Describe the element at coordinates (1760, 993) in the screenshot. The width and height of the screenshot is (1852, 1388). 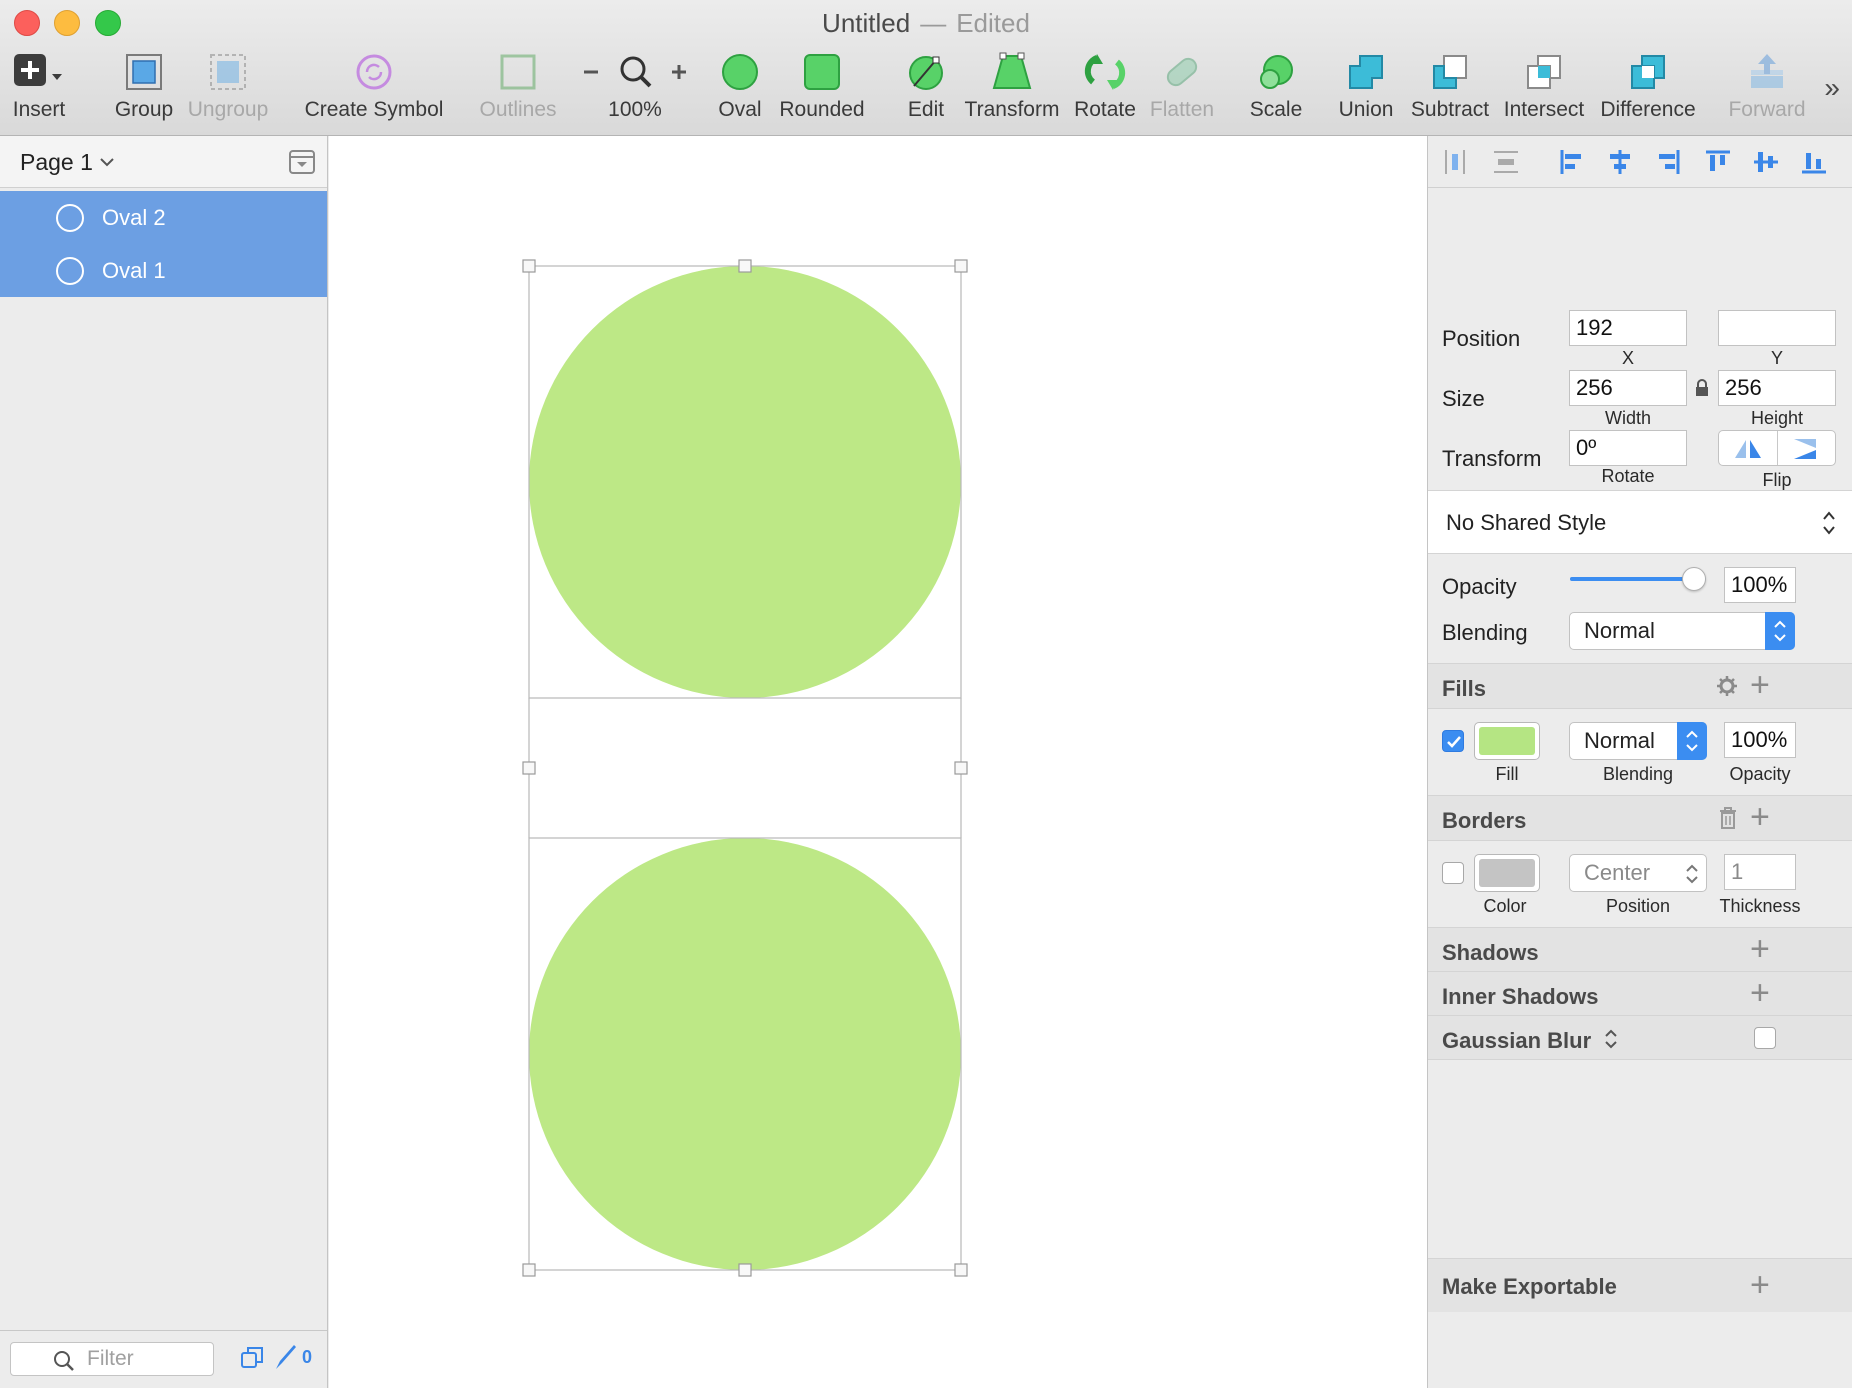
I see `add-inner-shadow-icon: +` at that location.